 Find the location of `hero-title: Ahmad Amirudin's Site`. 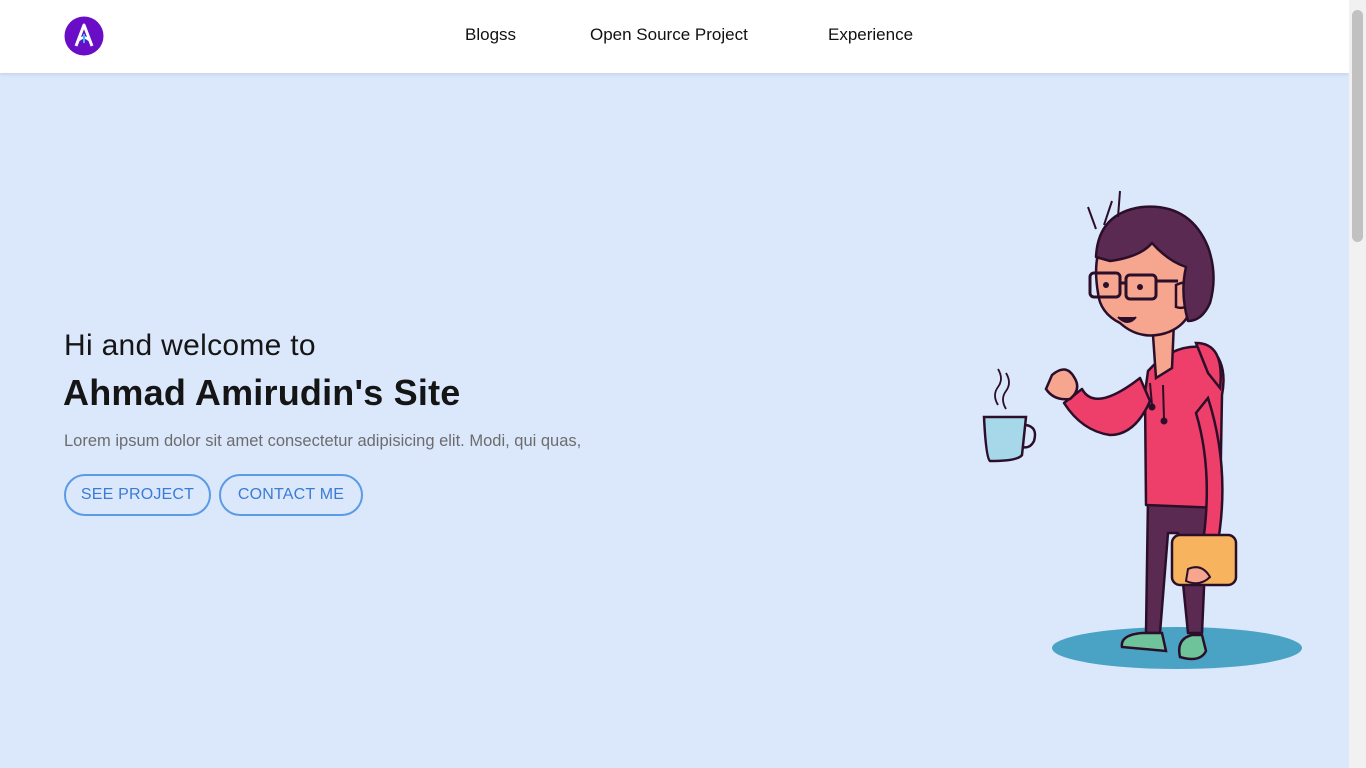

hero-title: Ahmad Amirudin's Site is located at coordinates (262, 392).